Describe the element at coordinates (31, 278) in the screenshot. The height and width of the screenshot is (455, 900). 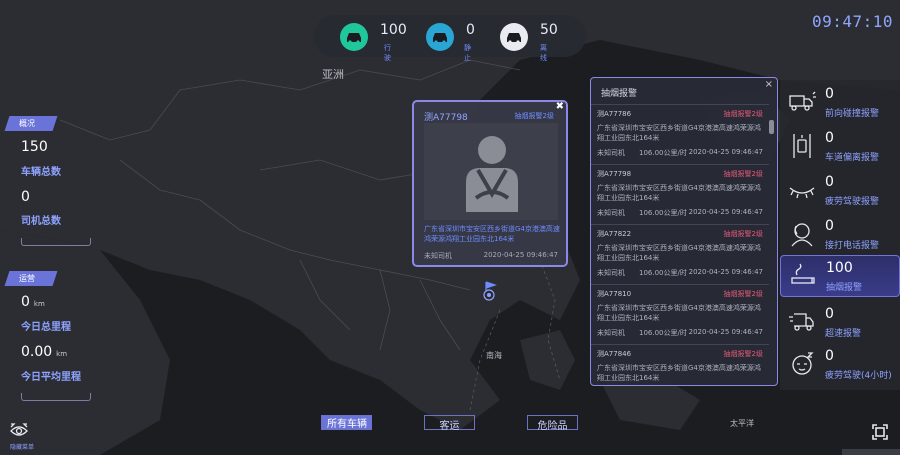
I see `operations-tag: 运营` at that location.